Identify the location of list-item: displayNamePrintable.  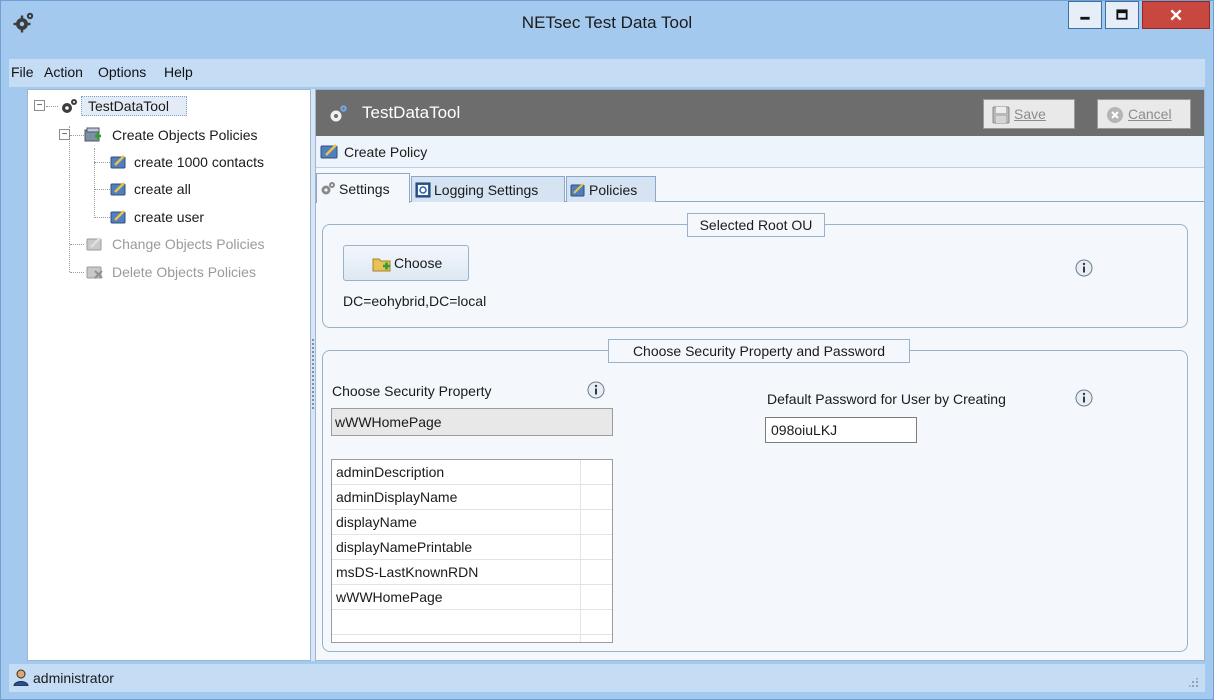
(472, 547).